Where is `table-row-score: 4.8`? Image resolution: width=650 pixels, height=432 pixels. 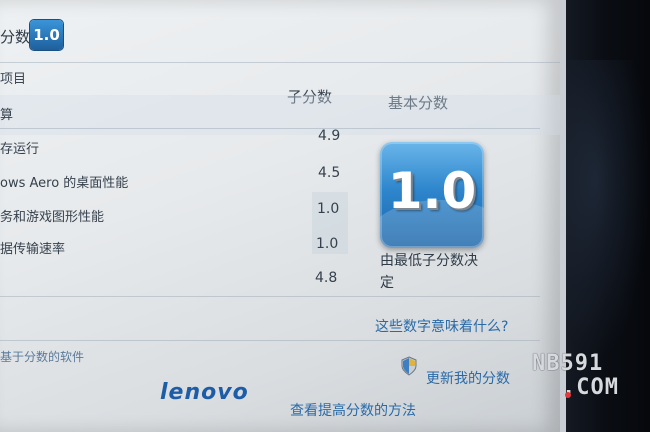
table-row-score: 4.8 is located at coordinates (326, 278).